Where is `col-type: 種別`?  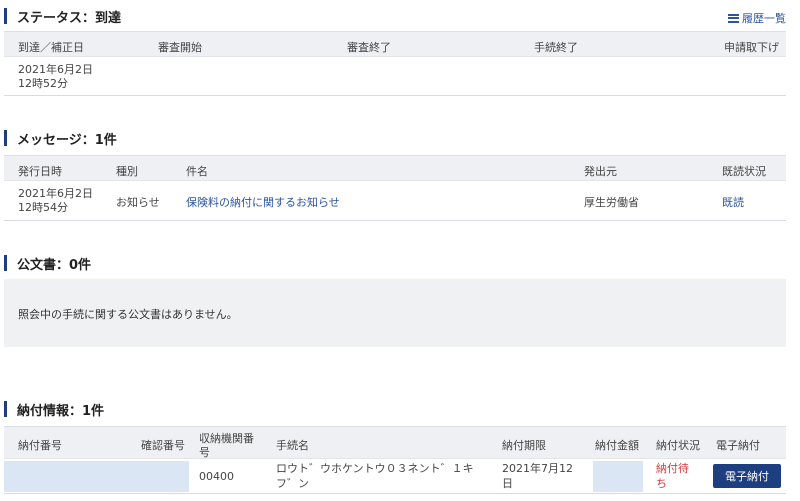 col-type: 種別 is located at coordinates (127, 171).